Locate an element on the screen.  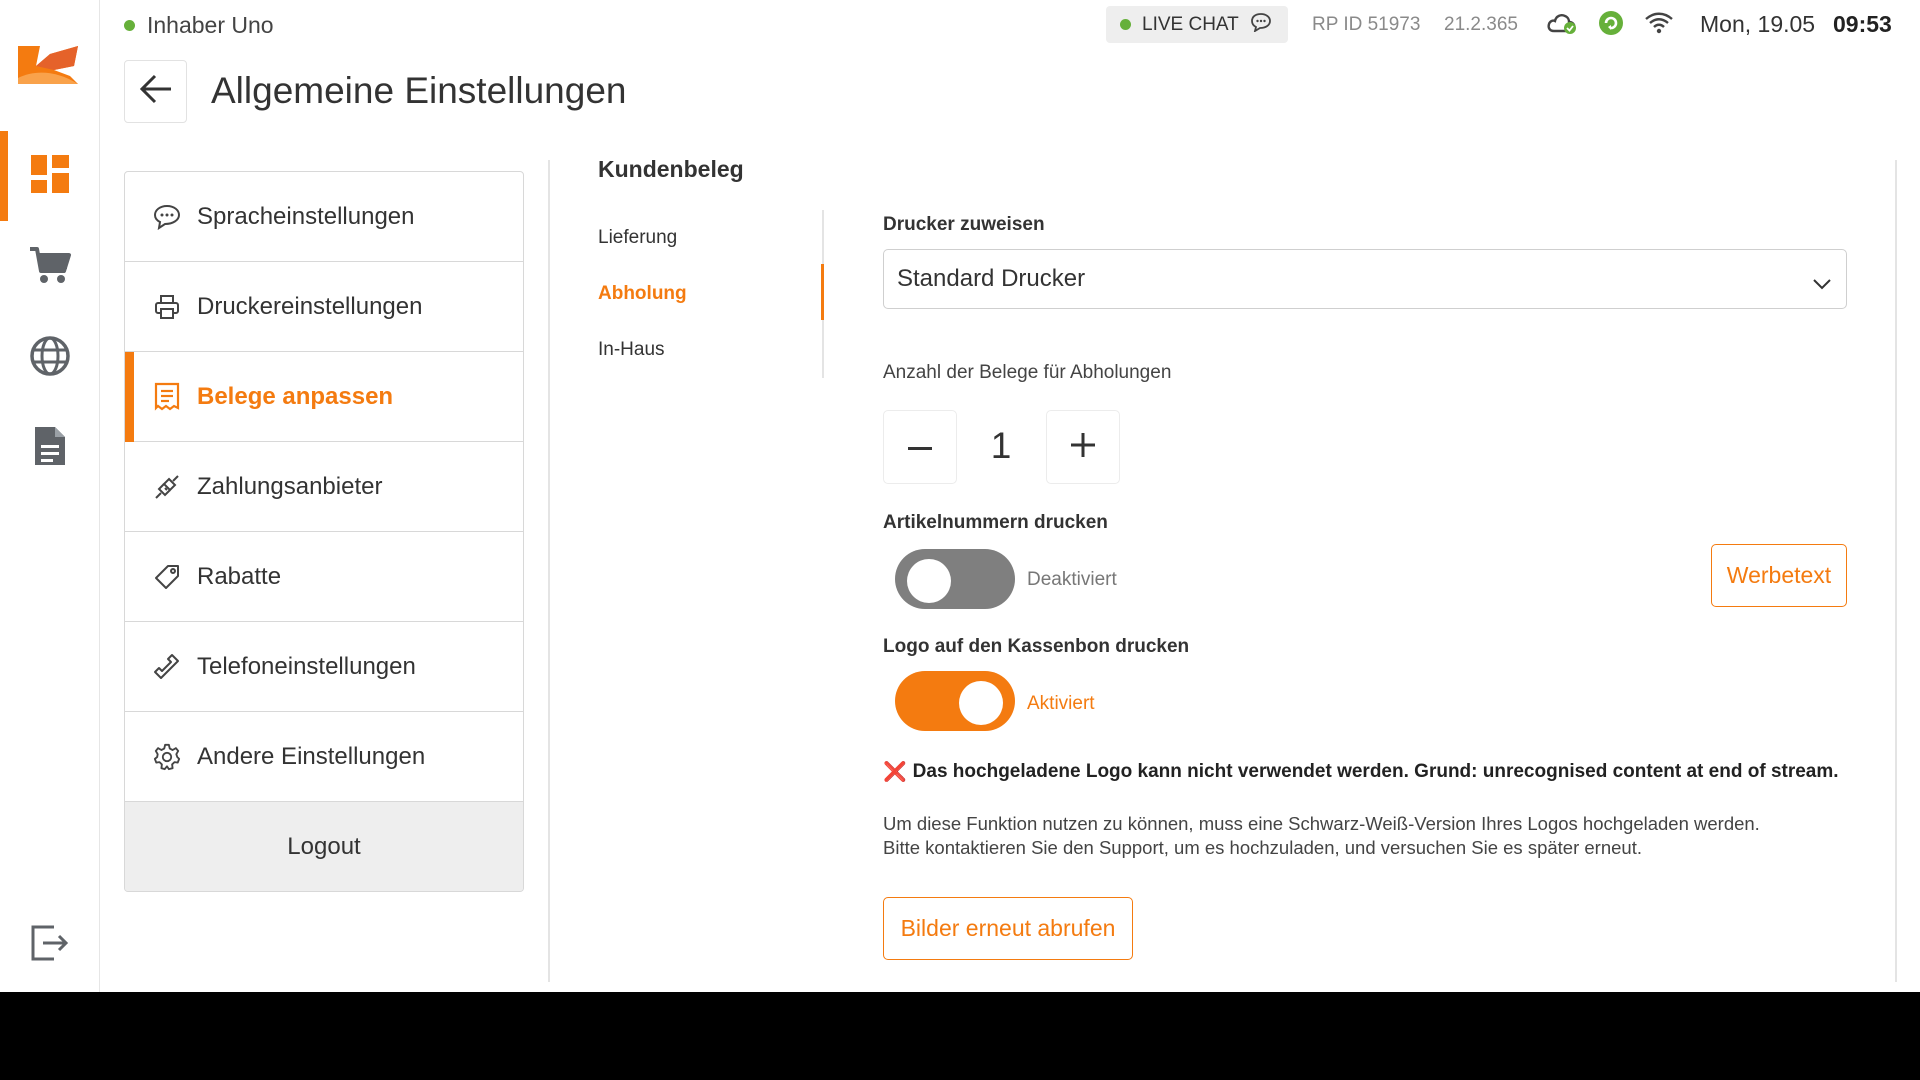
printer-select-value: Standard Drucker is located at coordinates (991, 278).